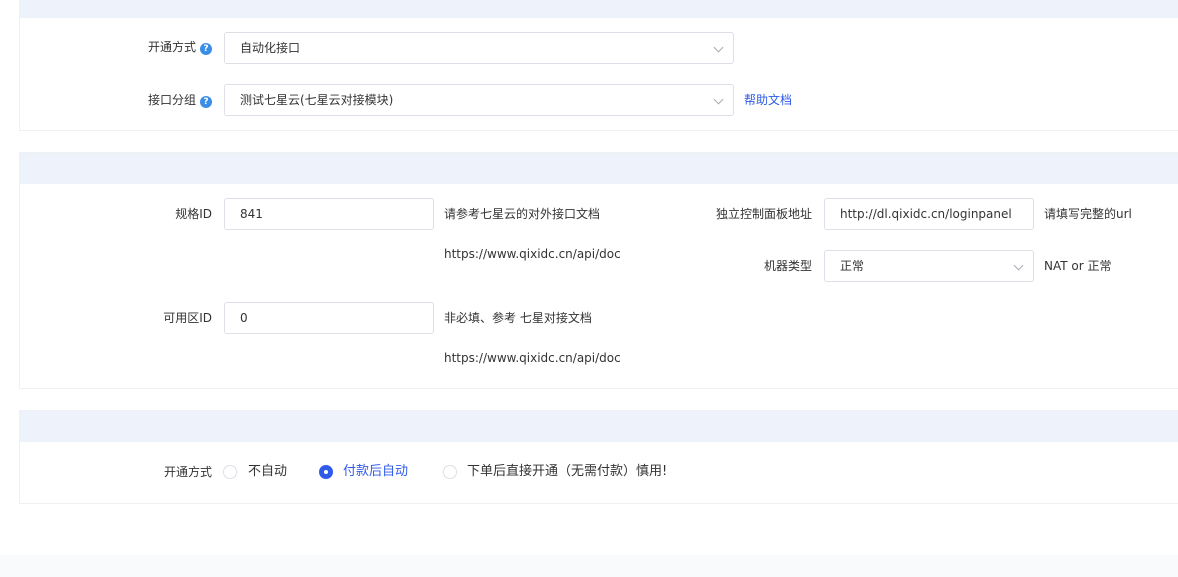 This screenshot has height=577, width=1178. Describe the element at coordinates (171, 100) in the screenshot. I see `group-label-text: 接口分组` at that location.